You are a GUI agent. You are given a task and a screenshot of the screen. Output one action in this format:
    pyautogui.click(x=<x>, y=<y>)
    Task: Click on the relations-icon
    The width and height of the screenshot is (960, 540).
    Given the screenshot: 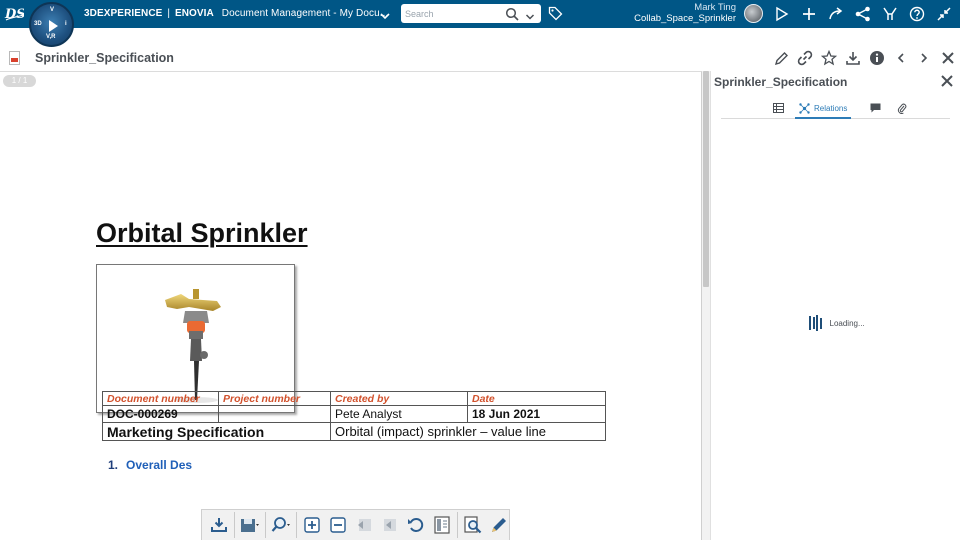 What is the action you would take?
    pyautogui.click(x=804, y=108)
    